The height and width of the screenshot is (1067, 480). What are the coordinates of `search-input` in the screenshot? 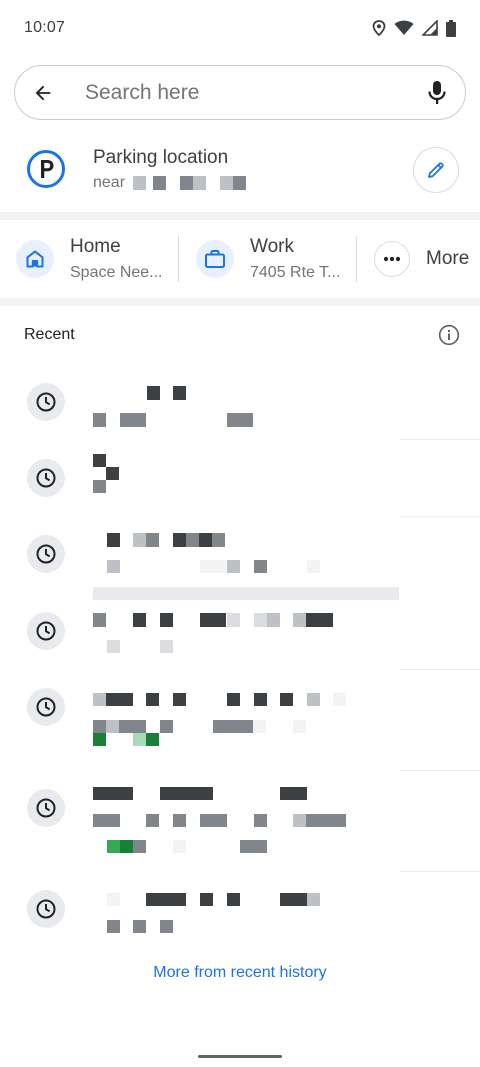 It's located at (253, 92).